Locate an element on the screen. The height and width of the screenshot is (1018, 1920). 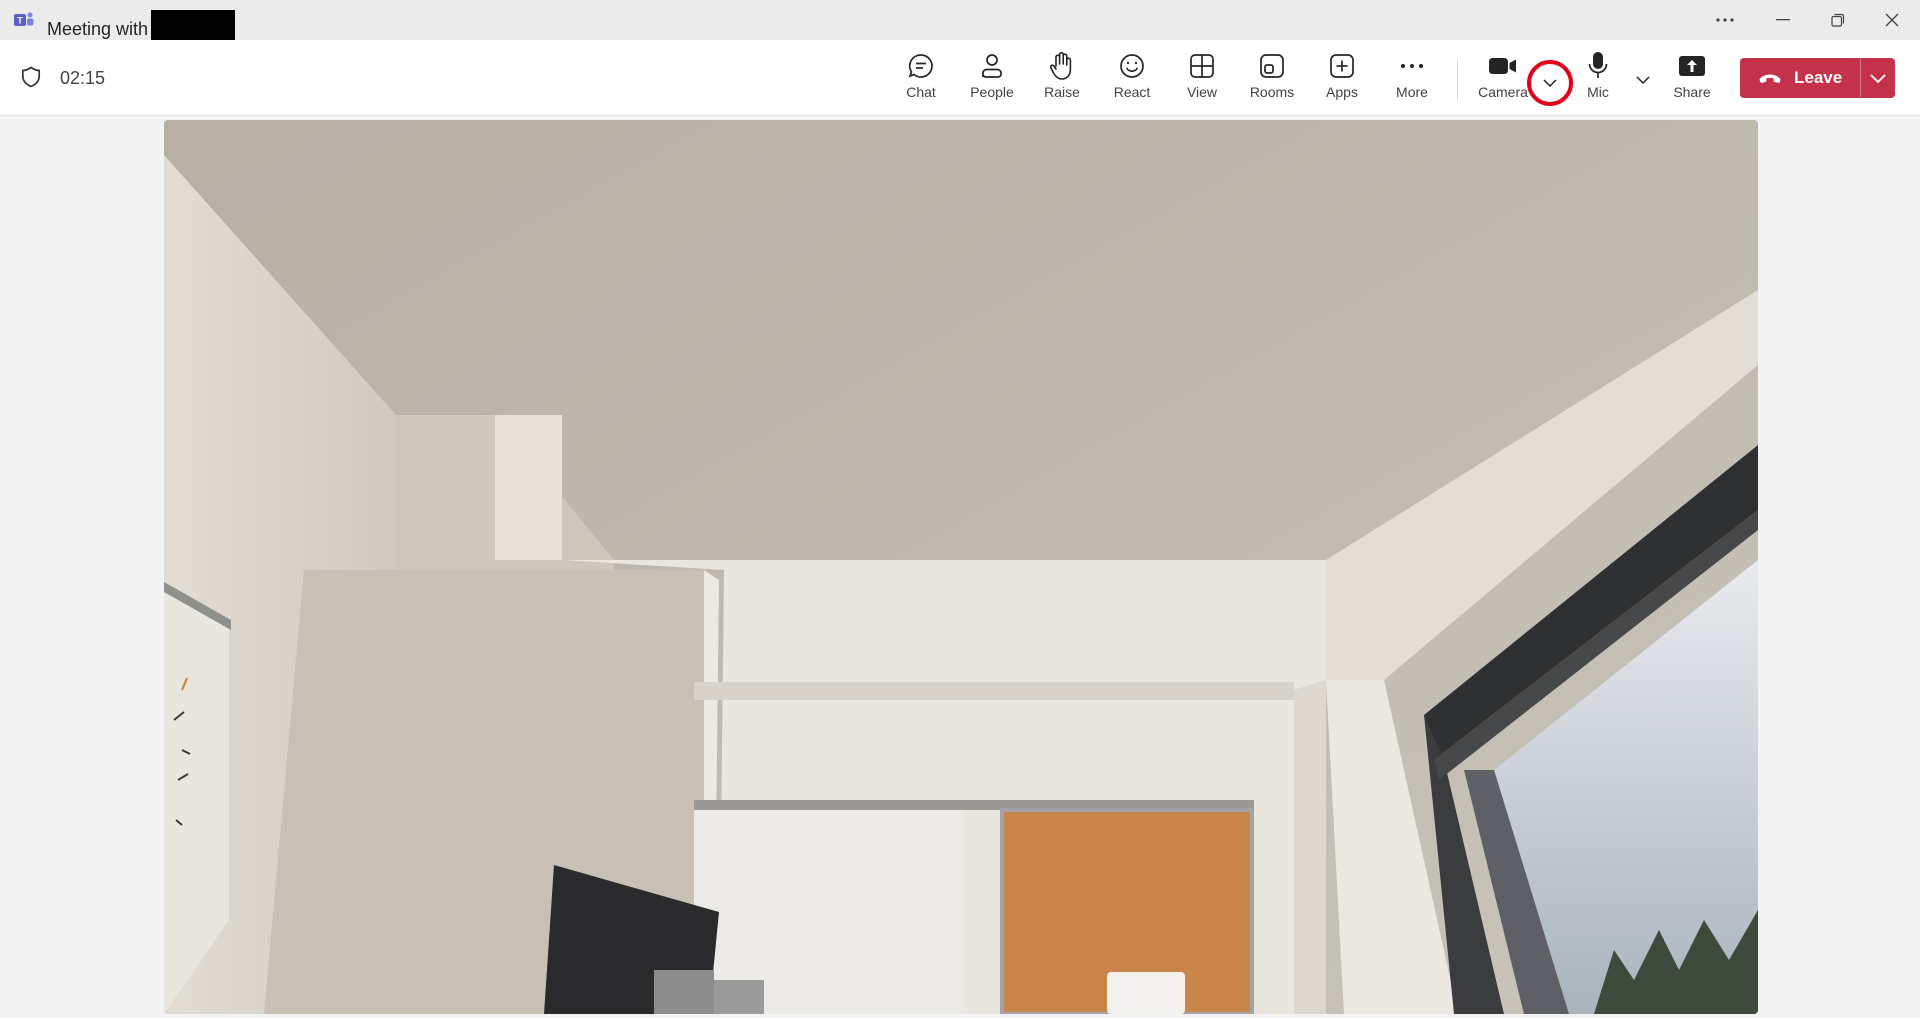
more-options-icon is located at coordinates (1725, 20).